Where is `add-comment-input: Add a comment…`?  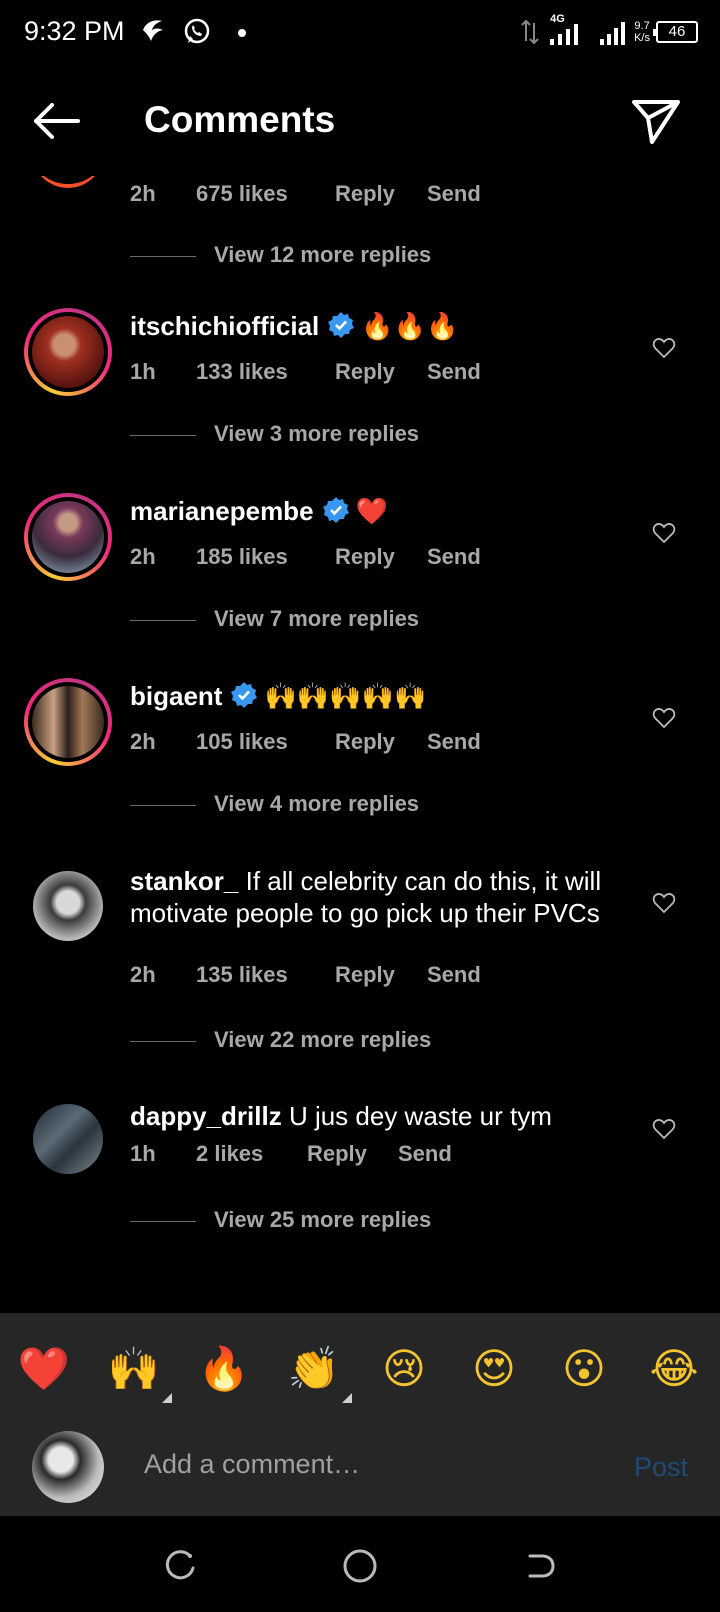
add-comment-input: Add a comment… is located at coordinates (252, 1464).